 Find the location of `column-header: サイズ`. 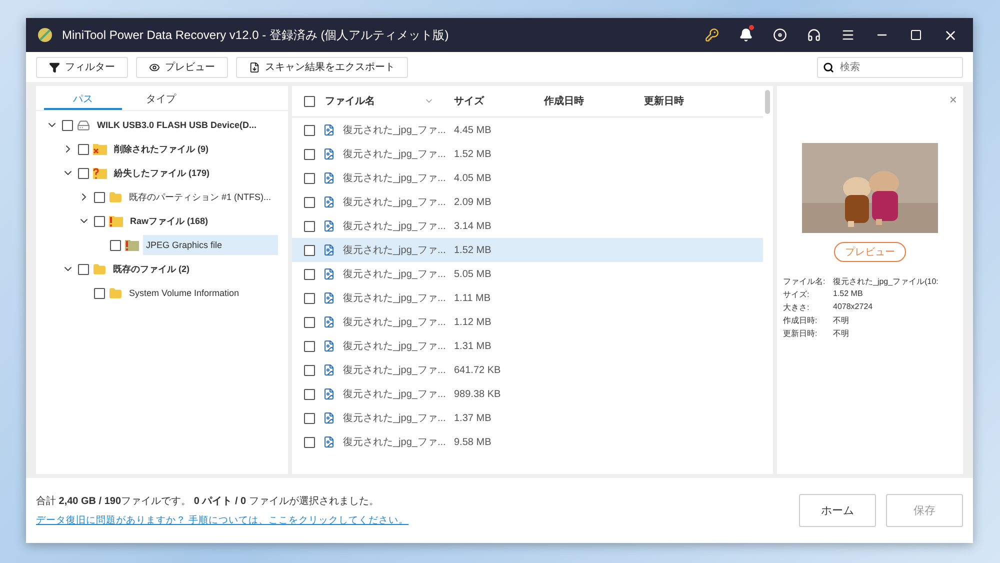

column-header: サイズ is located at coordinates (469, 101).